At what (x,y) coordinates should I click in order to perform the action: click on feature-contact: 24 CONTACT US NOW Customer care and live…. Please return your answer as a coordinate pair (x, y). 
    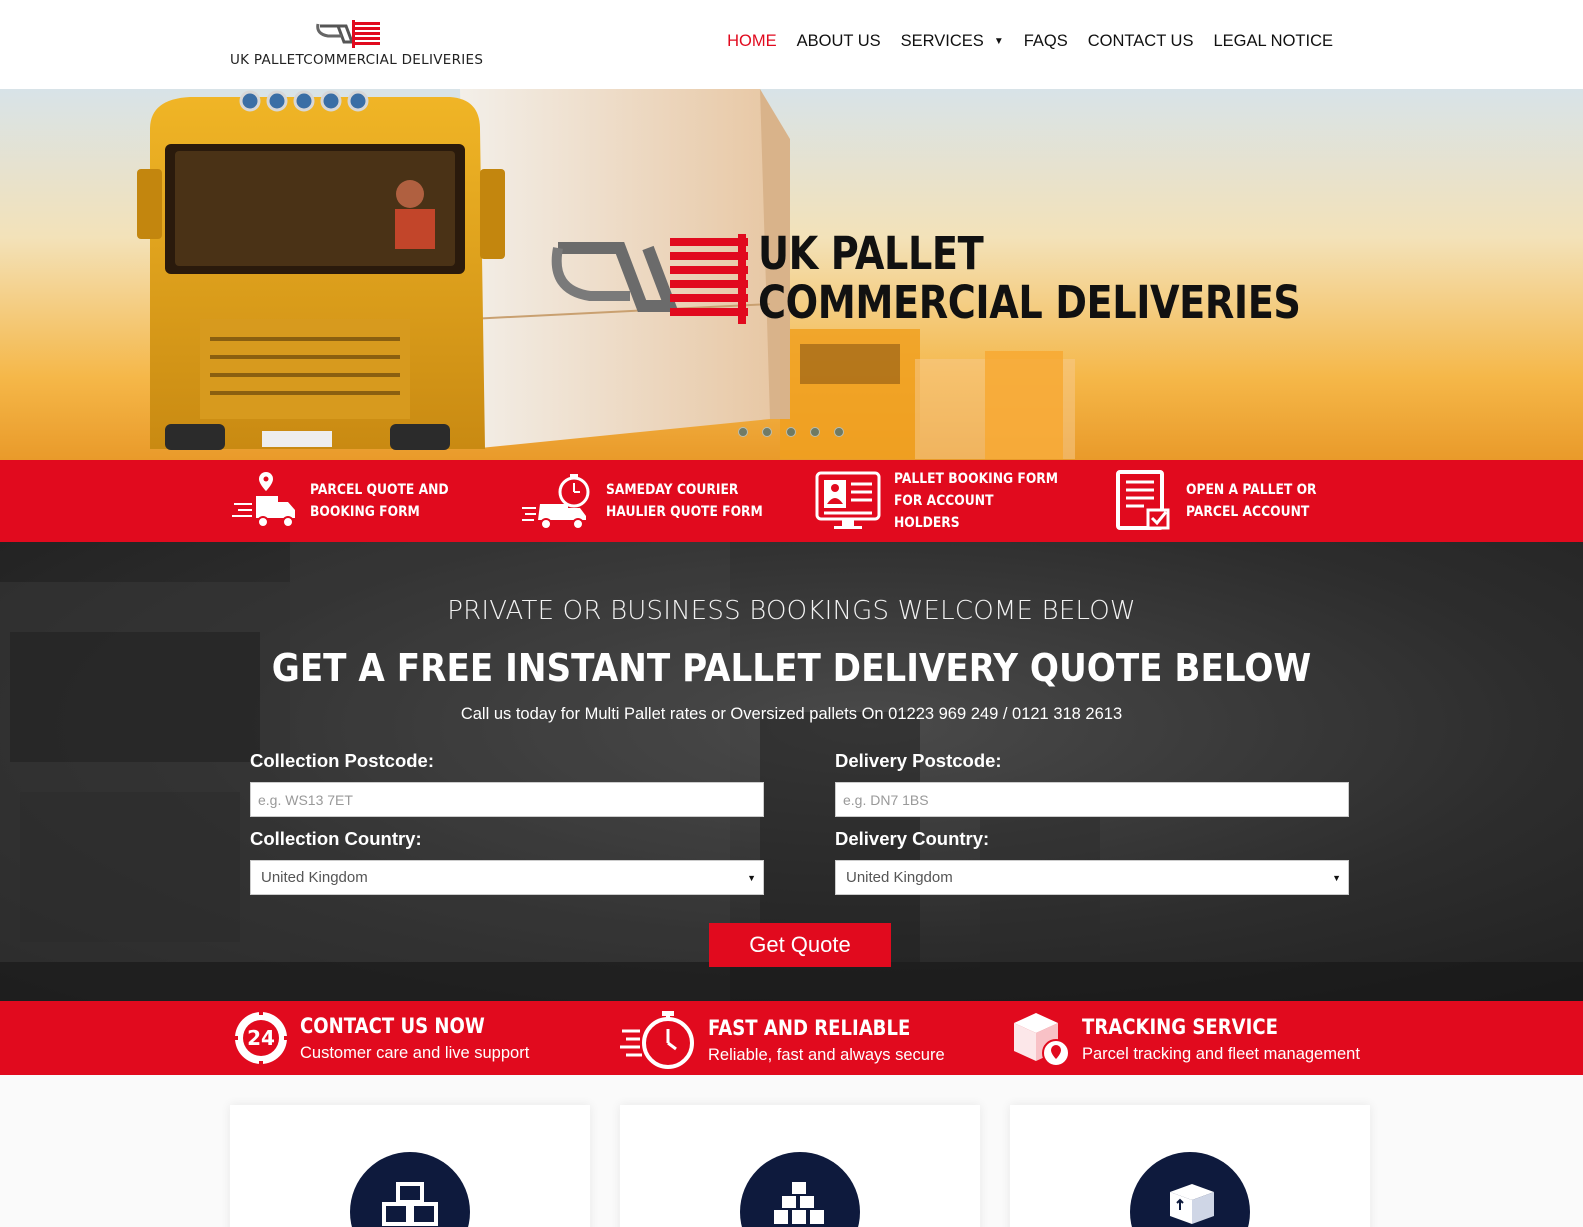
    Looking at the image, I should click on (380, 1038).